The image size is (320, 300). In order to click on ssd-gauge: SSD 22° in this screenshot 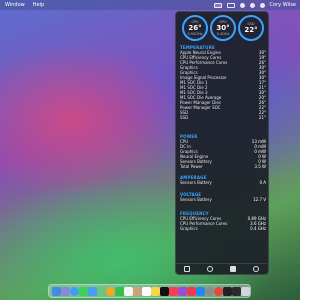, I will do `click(251, 28)`.